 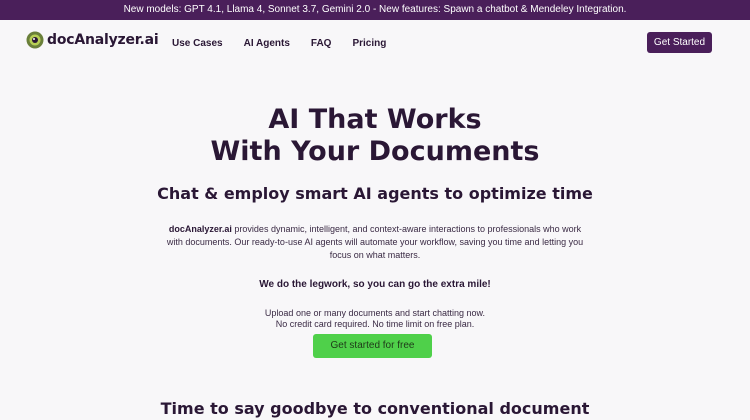 What do you see at coordinates (103, 40) in the screenshot?
I see `logo-text: docAnalyzer.ai` at bounding box center [103, 40].